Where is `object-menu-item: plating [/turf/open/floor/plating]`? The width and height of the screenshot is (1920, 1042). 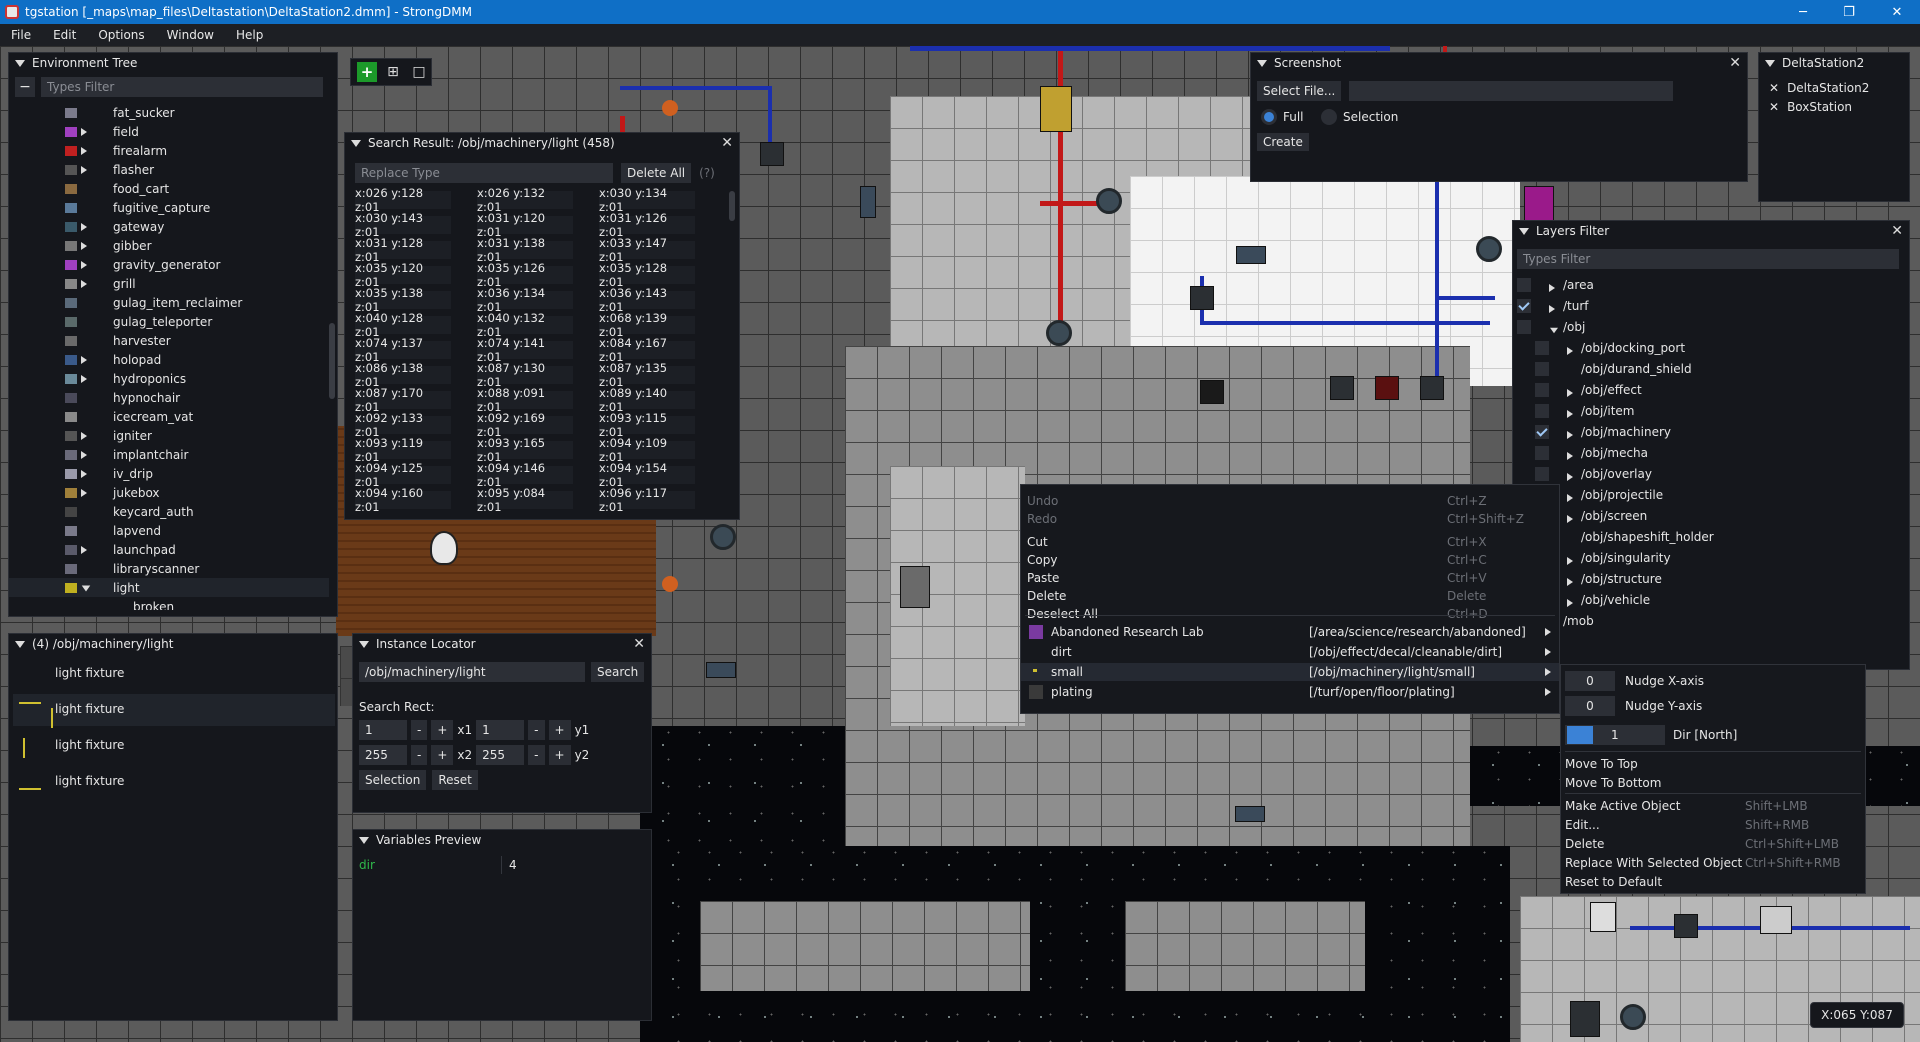 object-menu-item: plating [/turf/open/floor/plating] is located at coordinates (1290, 692).